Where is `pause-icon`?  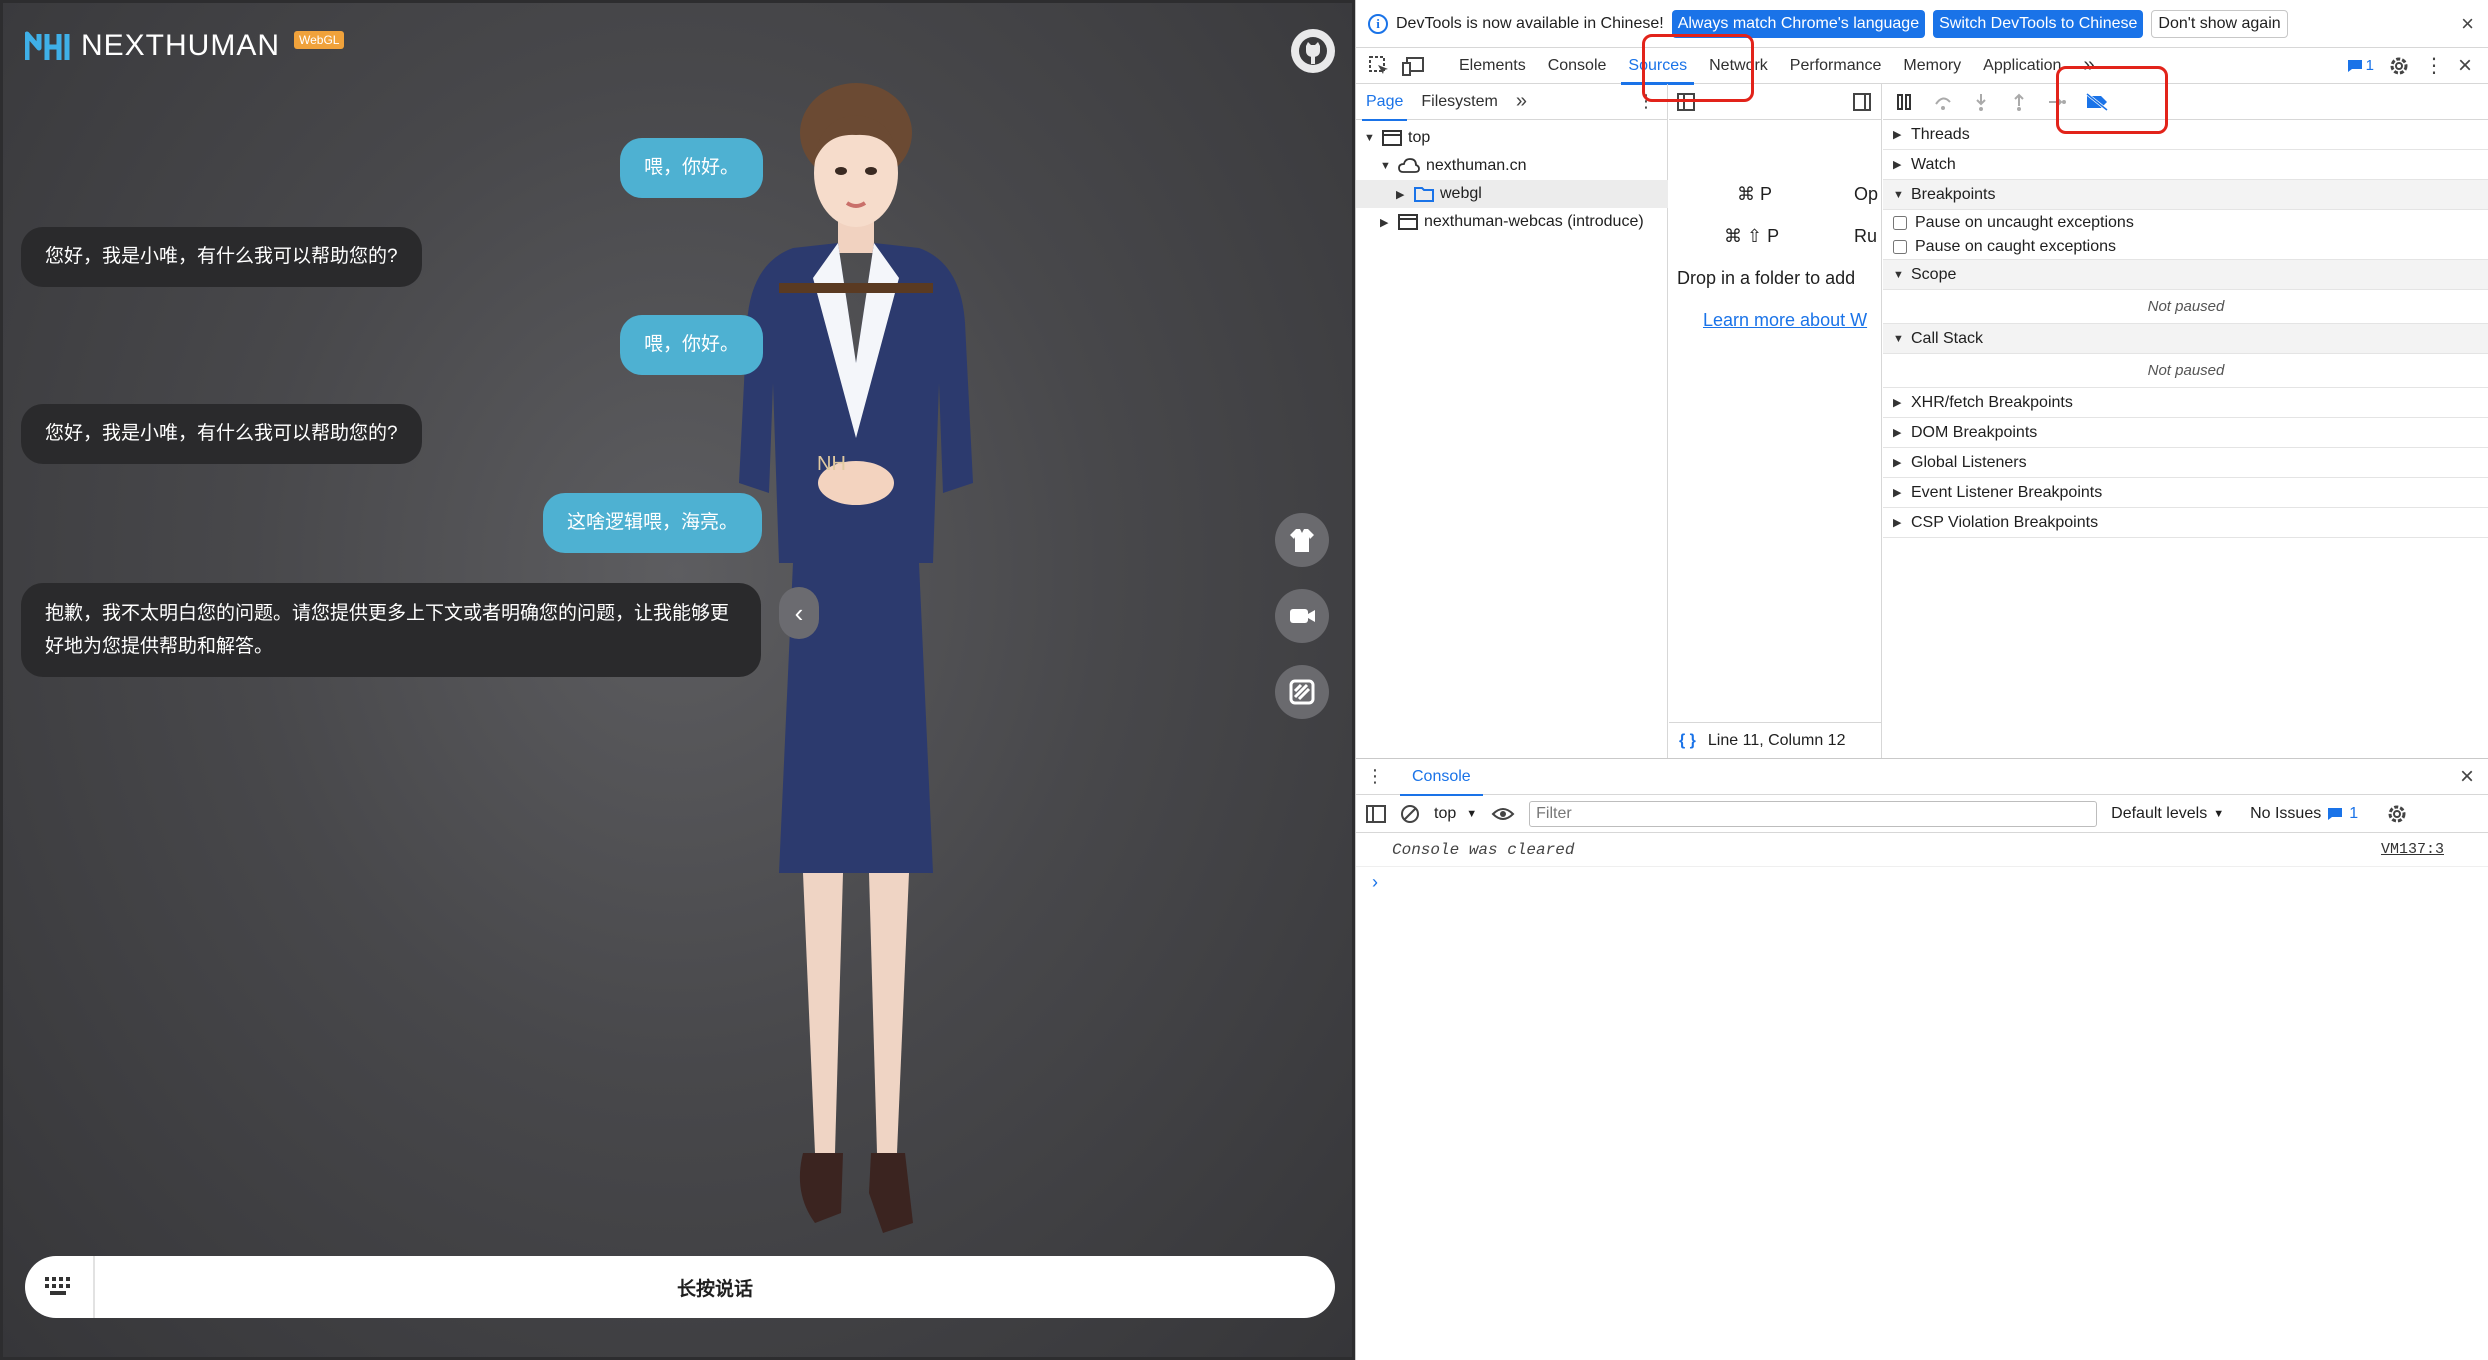 pause-icon is located at coordinates (1905, 102).